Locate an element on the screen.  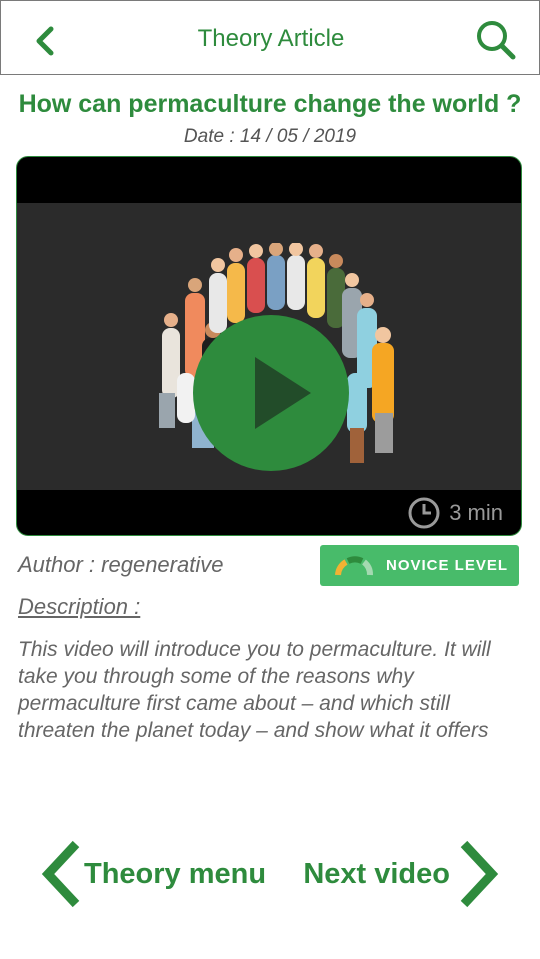
next-video-label: Next video is located at coordinates (376, 873).